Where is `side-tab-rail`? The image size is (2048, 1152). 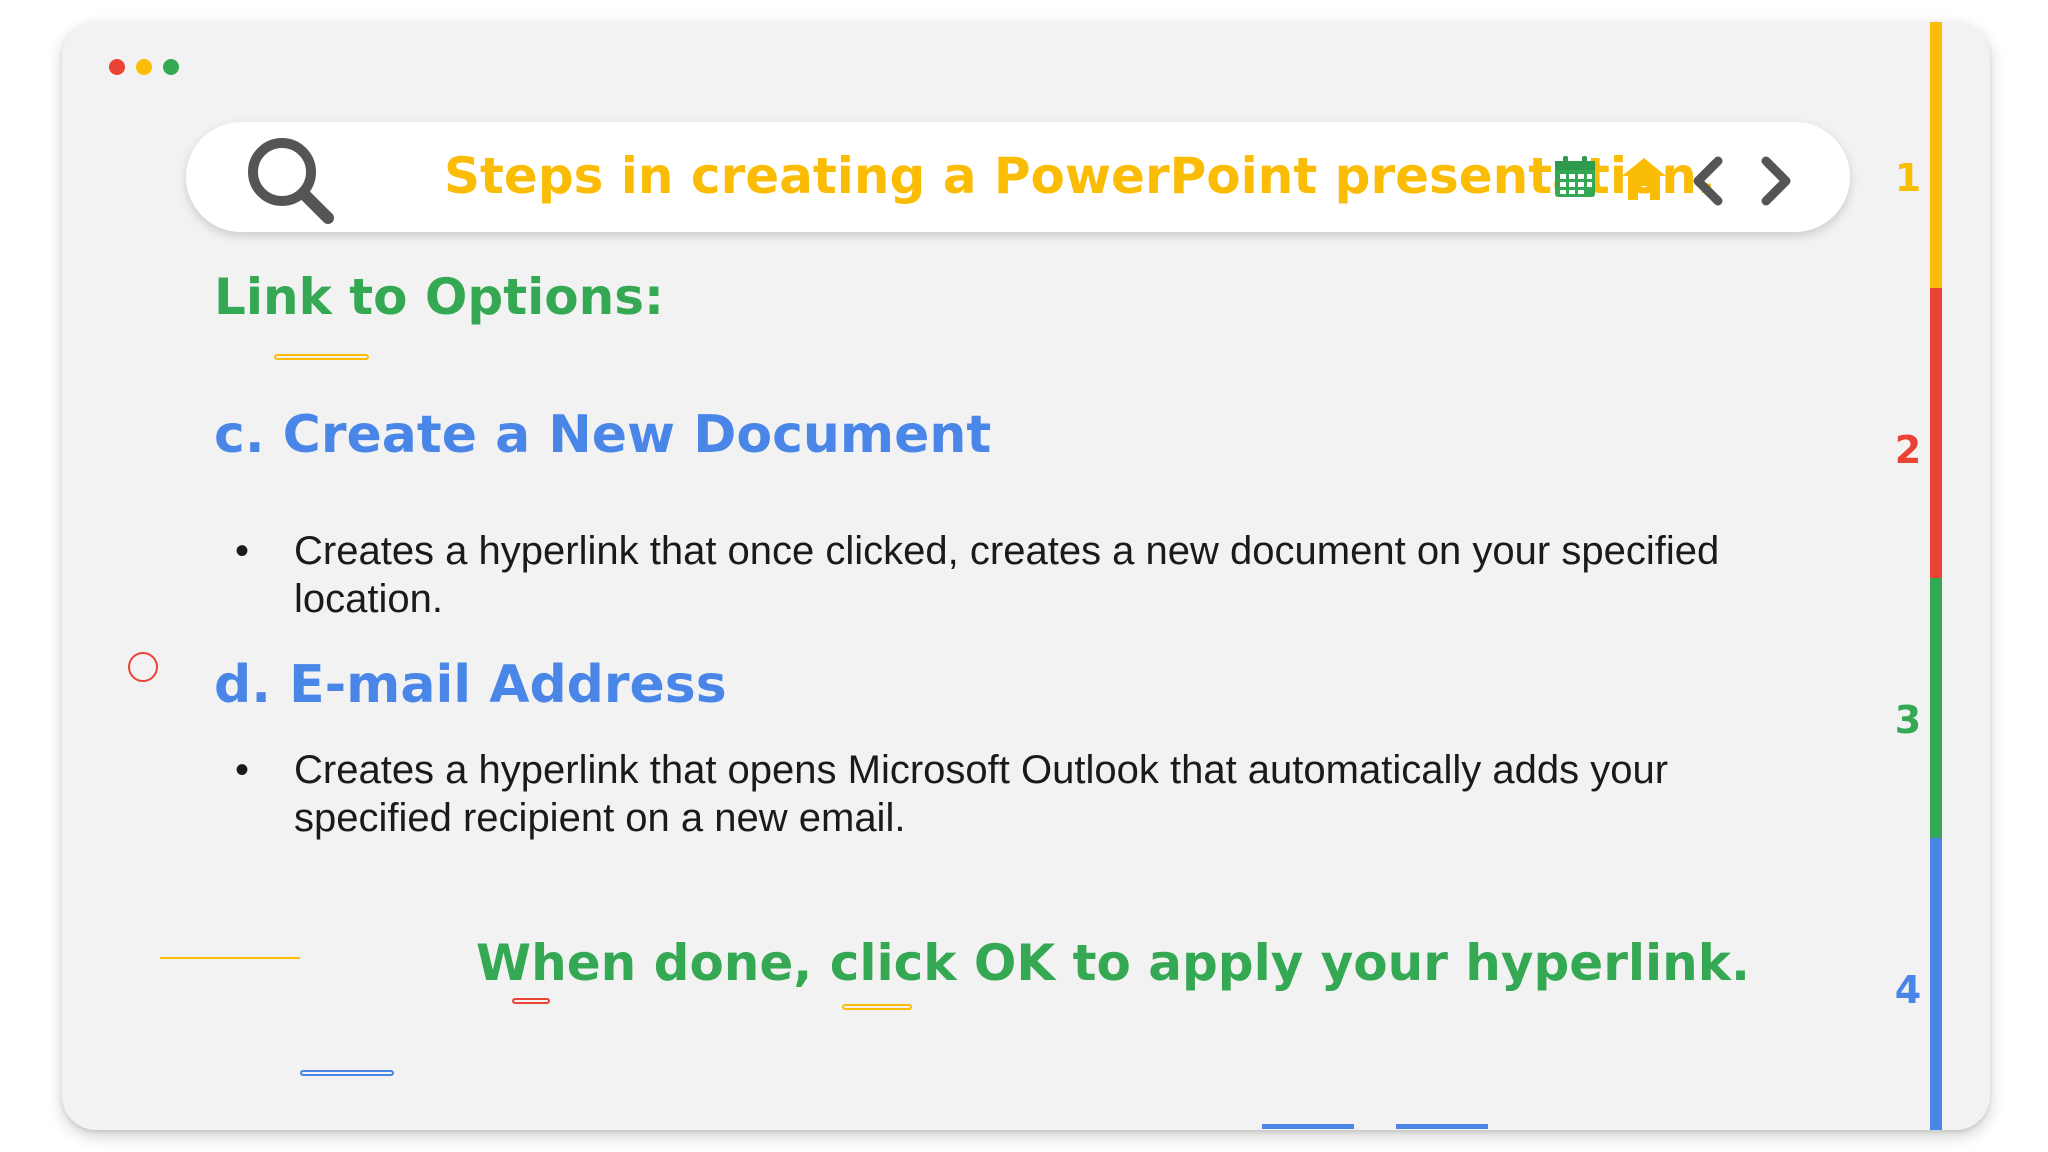 side-tab-rail is located at coordinates (1936, 576).